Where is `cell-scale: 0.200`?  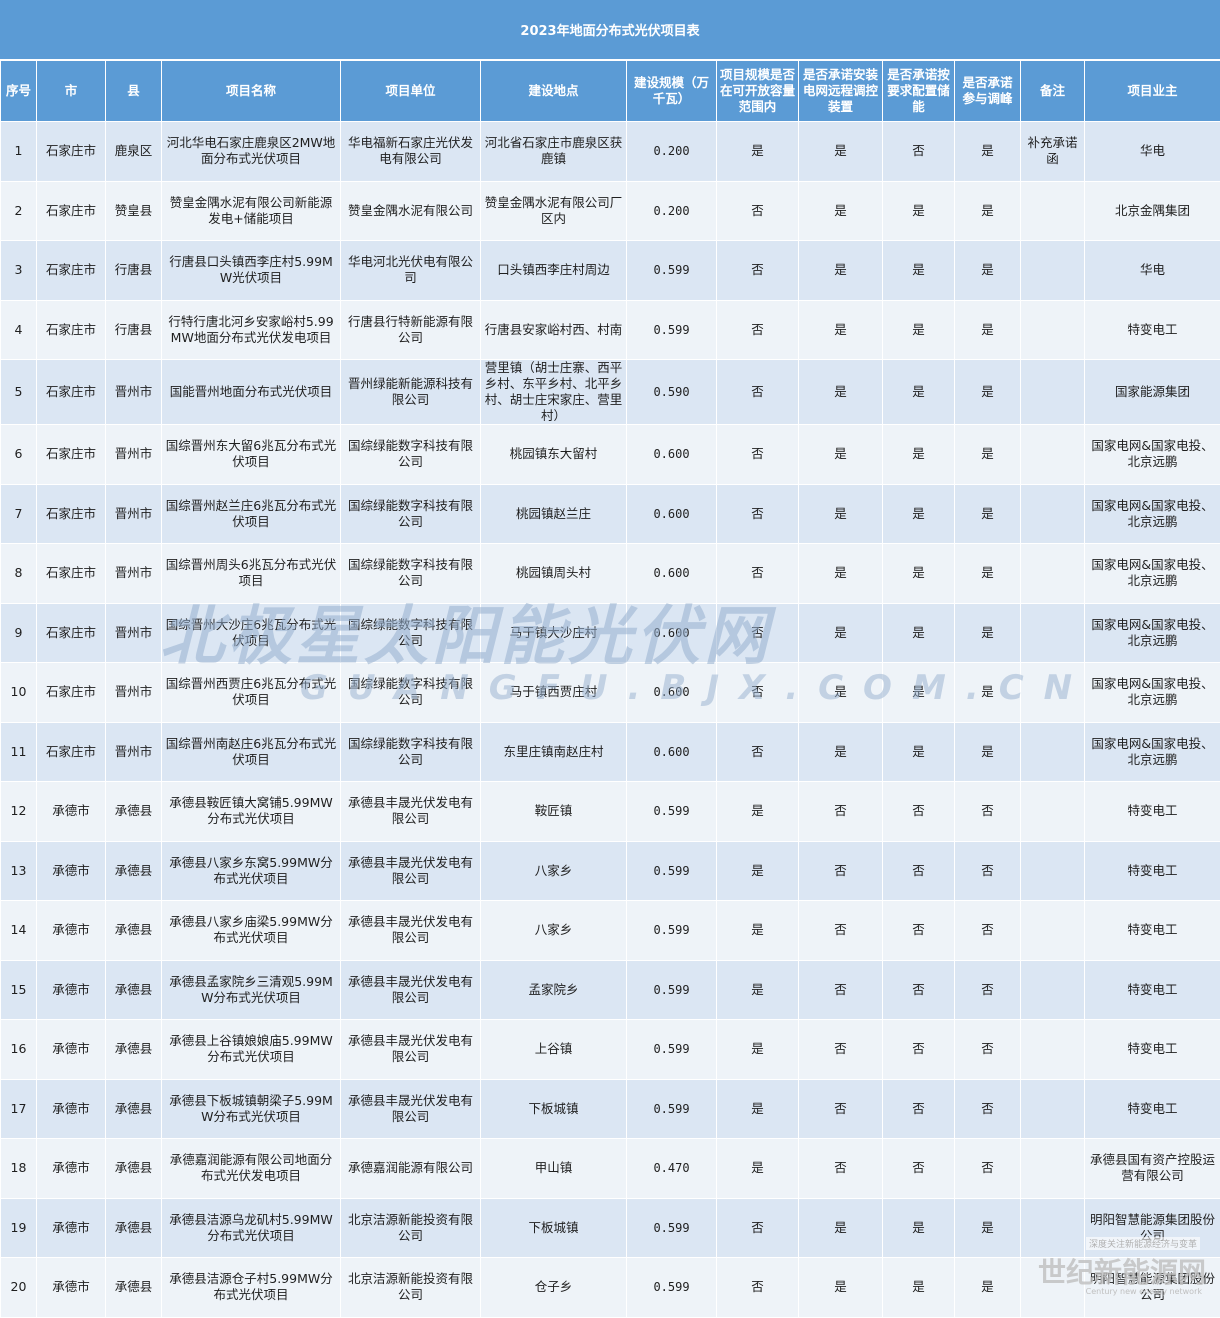
cell-scale: 0.200 is located at coordinates (672, 152).